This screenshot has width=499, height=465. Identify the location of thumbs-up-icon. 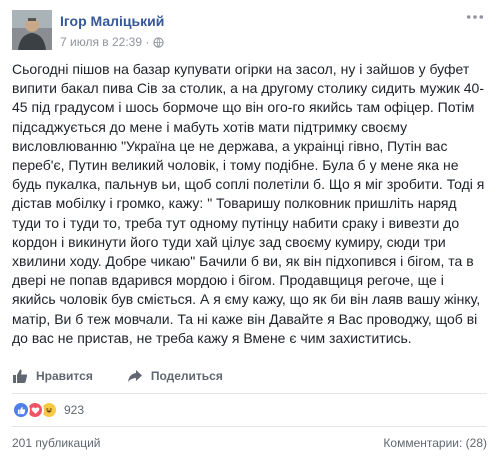
(20, 376).